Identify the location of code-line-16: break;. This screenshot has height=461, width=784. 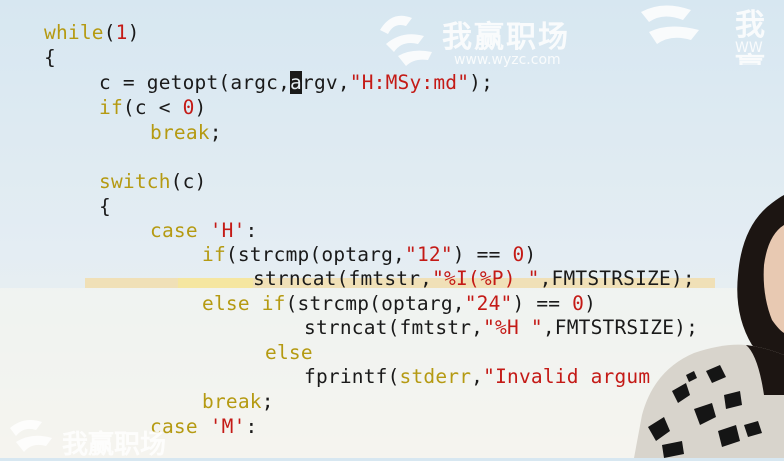
(238, 401).